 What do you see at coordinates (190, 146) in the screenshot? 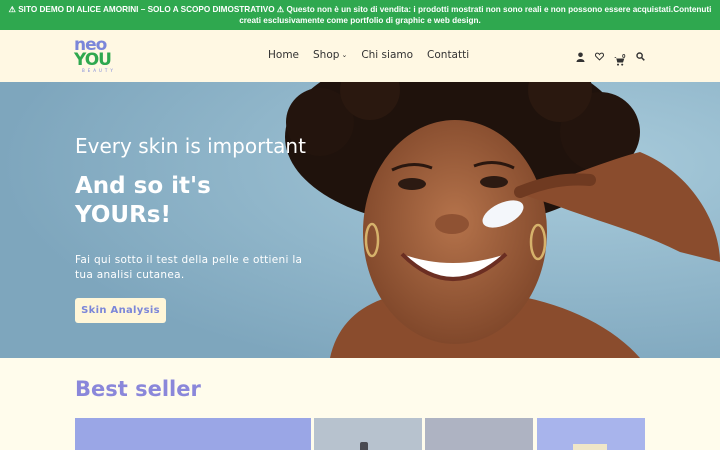
I see `hero-headline: Every skin is important` at bounding box center [190, 146].